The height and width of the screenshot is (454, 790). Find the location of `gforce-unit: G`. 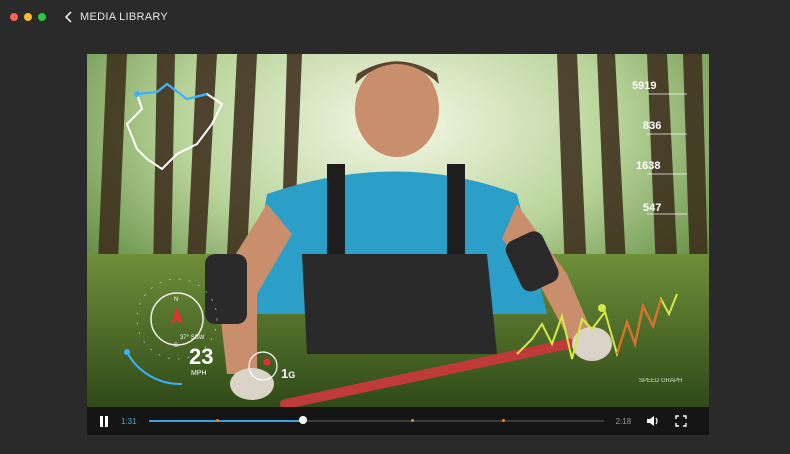

gforce-unit: G is located at coordinates (292, 375).